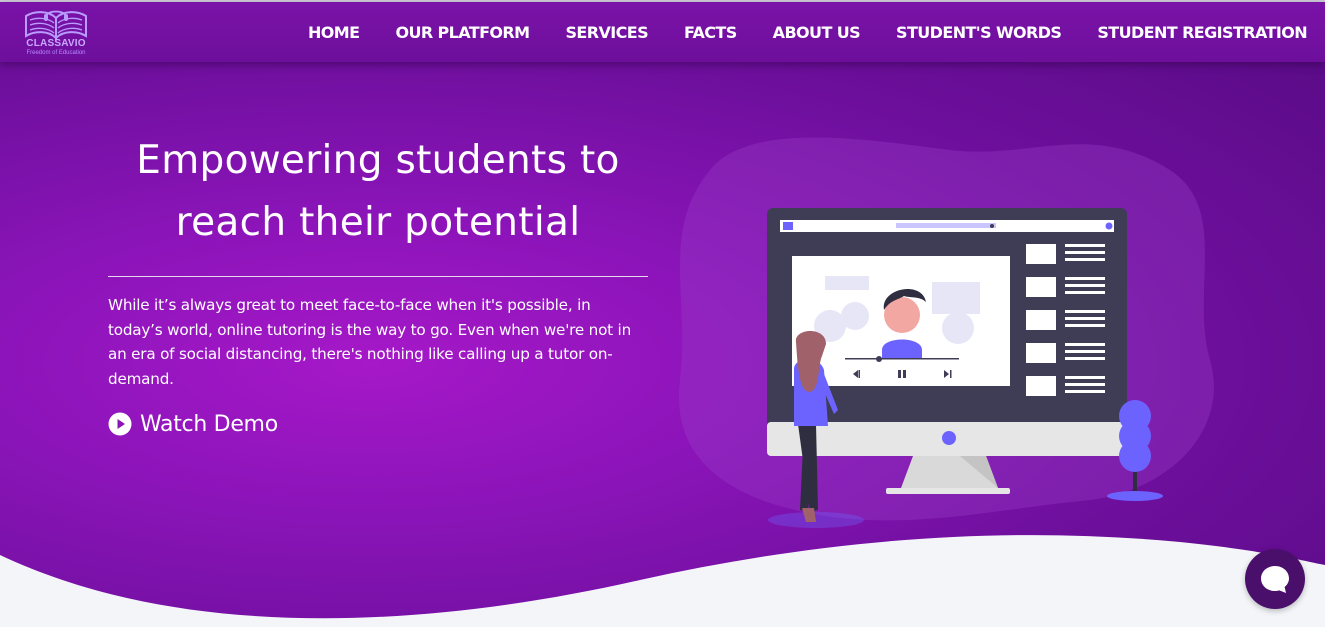  I want to click on nav-item-about-us: ABOUT US, so click(817, 32).